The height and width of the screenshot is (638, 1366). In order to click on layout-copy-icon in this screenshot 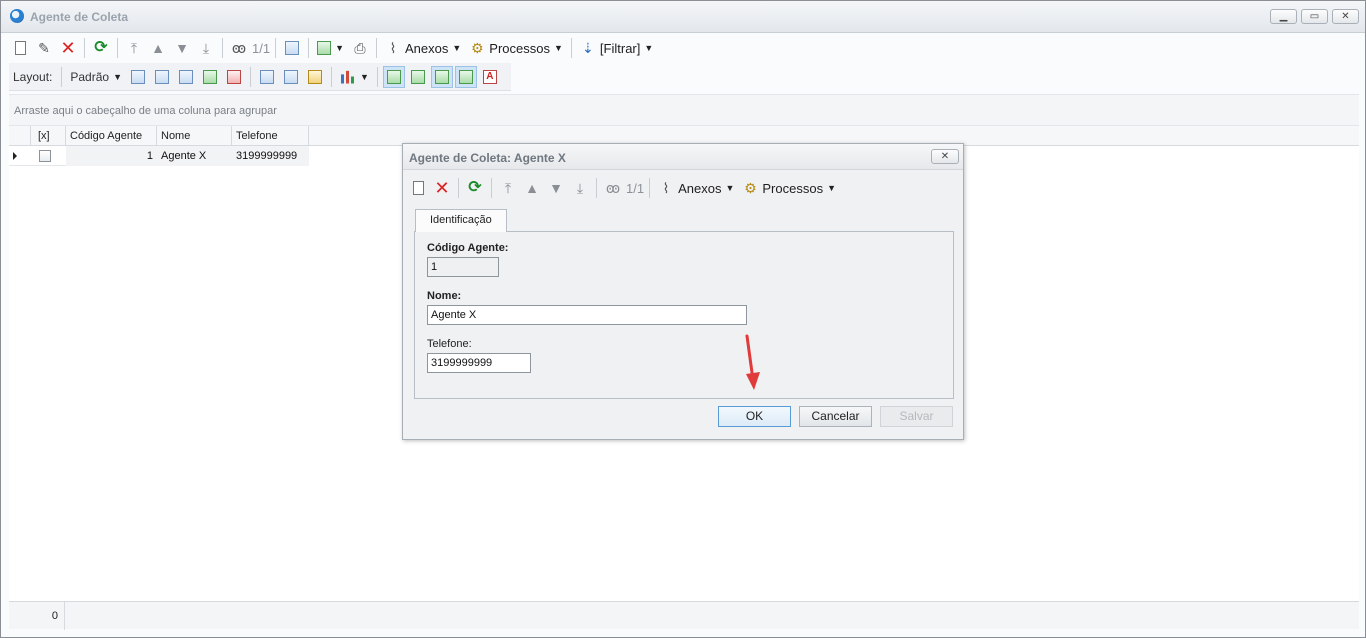, I will do `click(162, 76)`.